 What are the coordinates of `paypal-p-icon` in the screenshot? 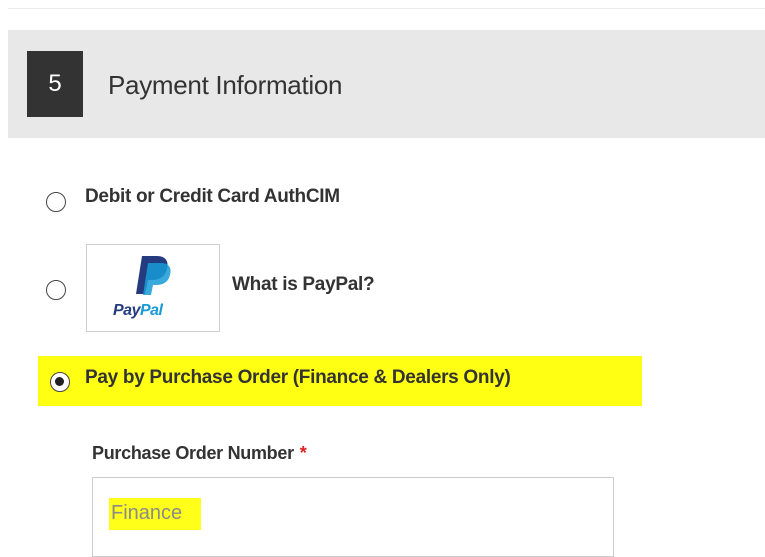 It's located at (153, 275).